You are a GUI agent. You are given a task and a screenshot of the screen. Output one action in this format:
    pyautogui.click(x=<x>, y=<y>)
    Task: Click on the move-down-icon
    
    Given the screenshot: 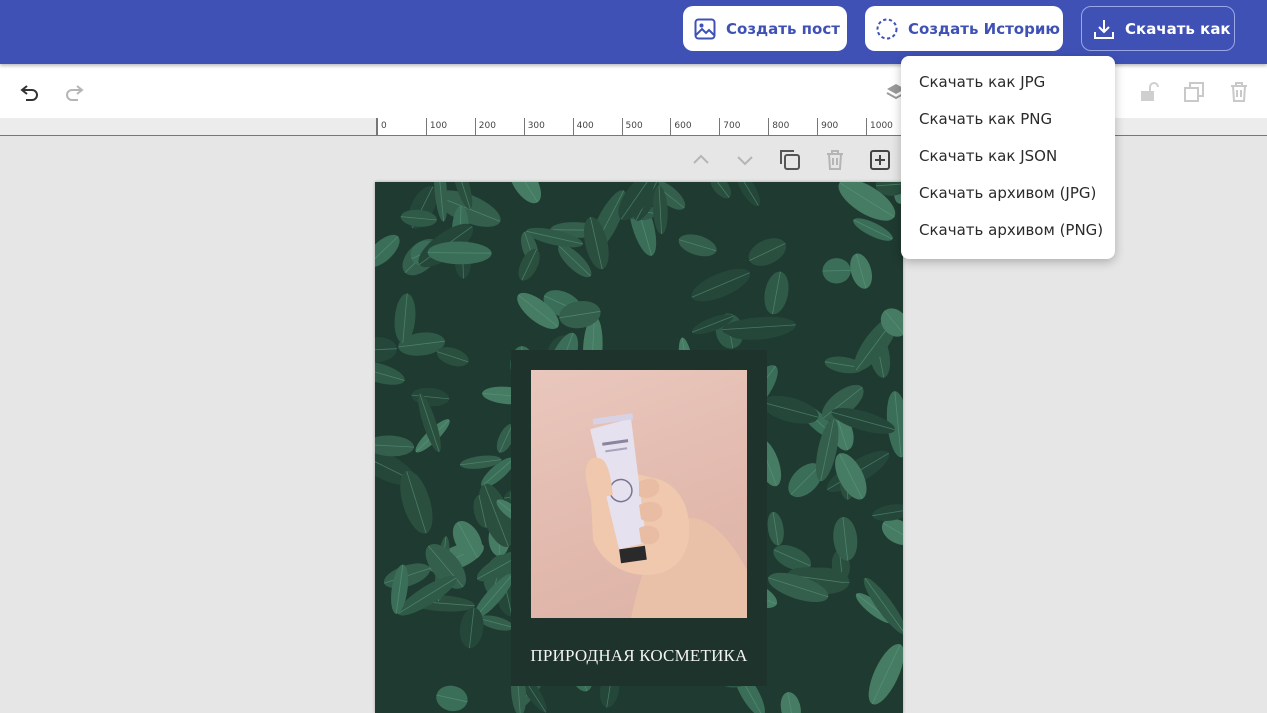 What is the action you would take?
    pyautogui.click(x=745, y=160)
    